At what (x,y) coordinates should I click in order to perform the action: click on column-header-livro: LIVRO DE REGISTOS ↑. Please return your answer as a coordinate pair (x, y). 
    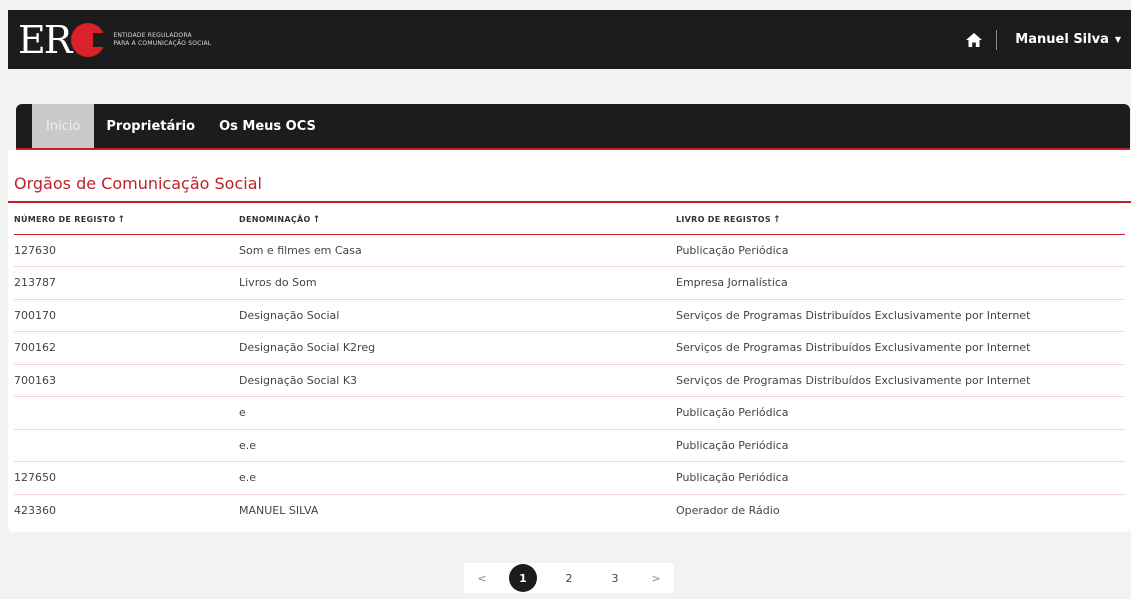
    Looking at the image, I should click on (900, 220).